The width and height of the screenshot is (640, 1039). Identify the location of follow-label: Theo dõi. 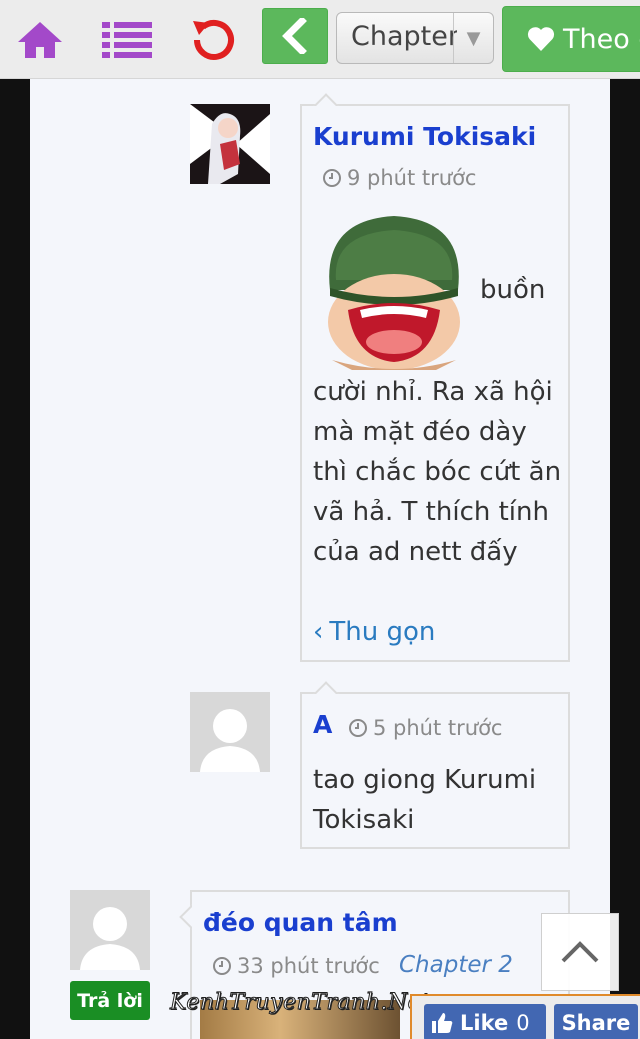
(601, 39).